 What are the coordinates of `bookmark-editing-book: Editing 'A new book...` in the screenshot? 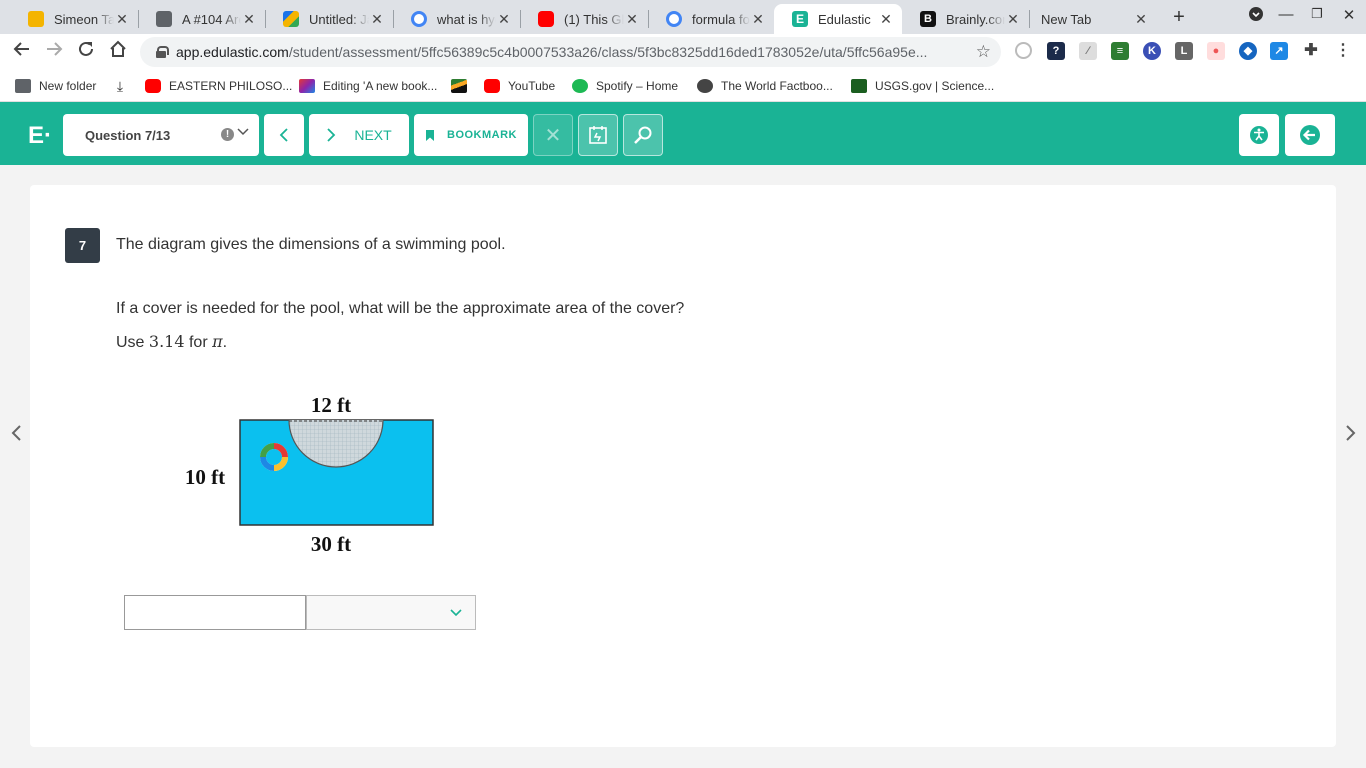 It's located at (368, 86).